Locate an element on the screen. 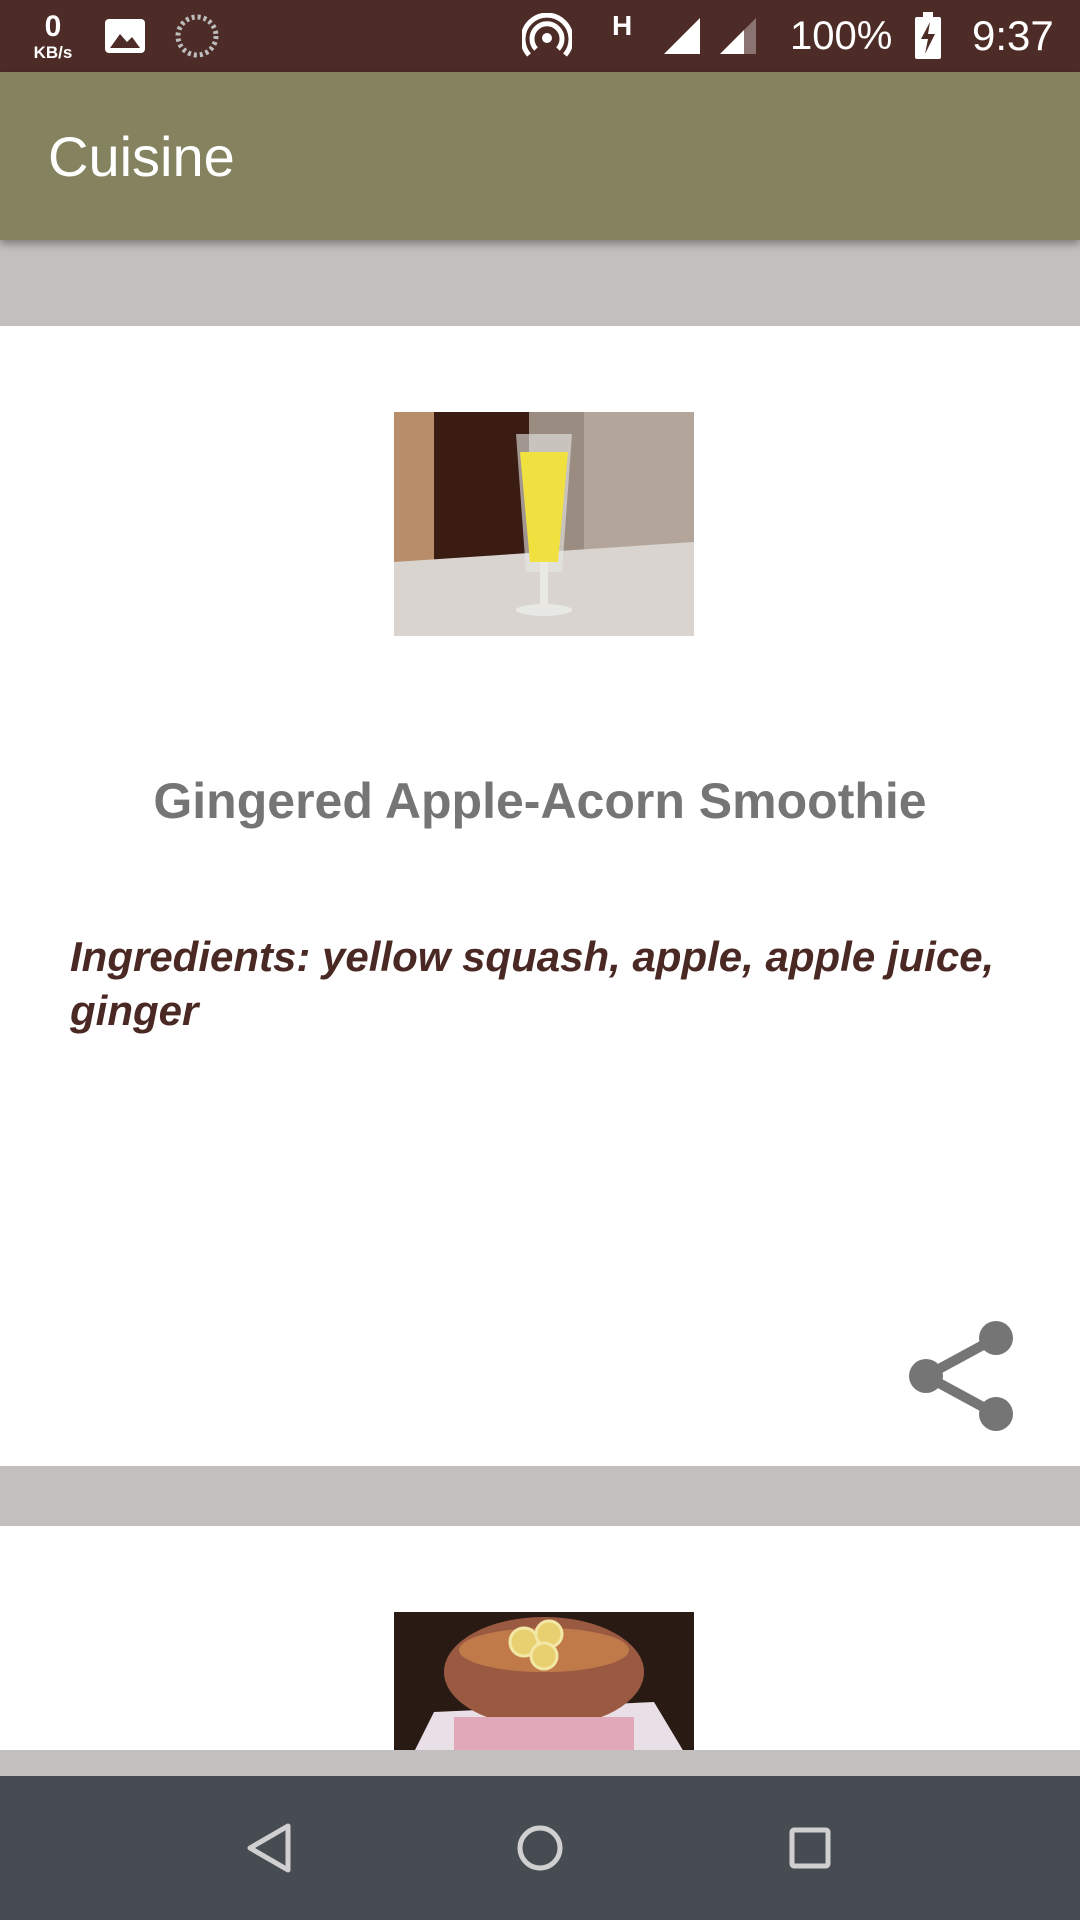 Image resolution: width=1080 pixels, height=1920 pixels. home-button is located at coordinates (540, 1848).